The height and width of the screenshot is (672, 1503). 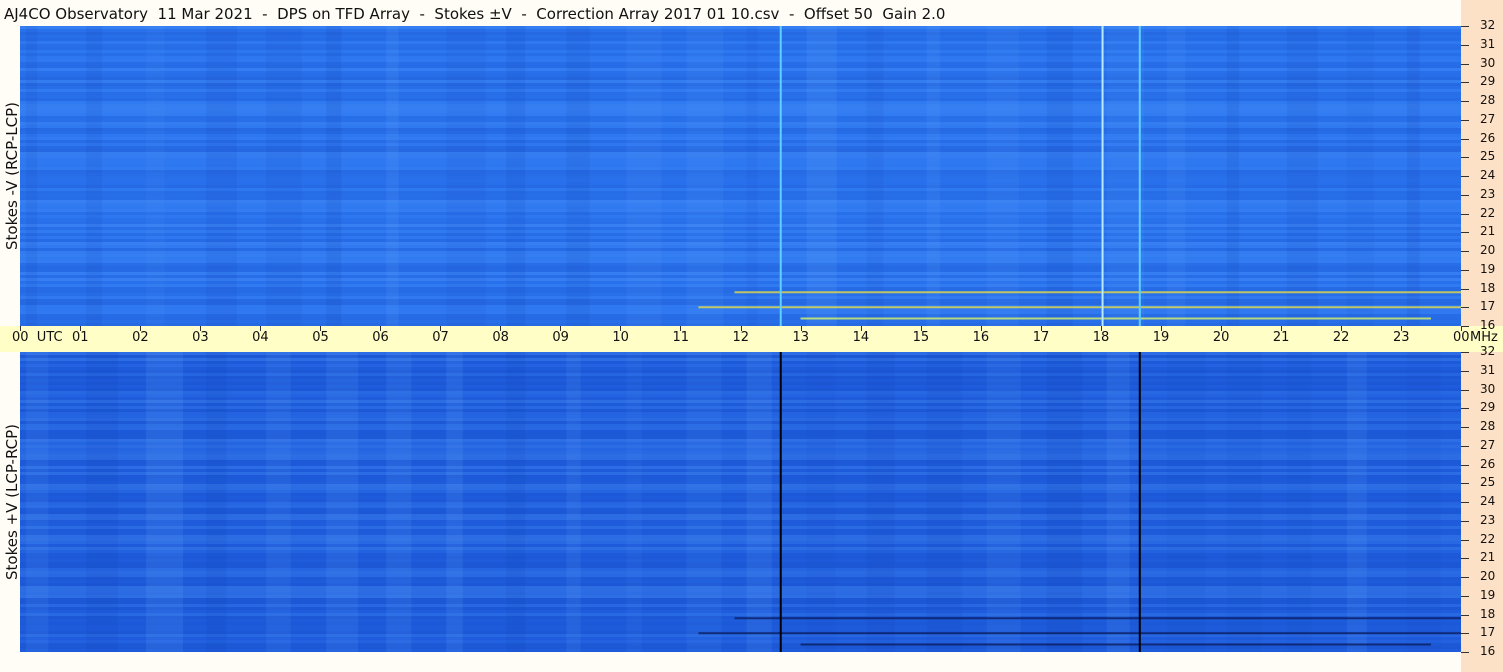 I want to click on x-tick-label: 17, so click(x=1041, y=337).